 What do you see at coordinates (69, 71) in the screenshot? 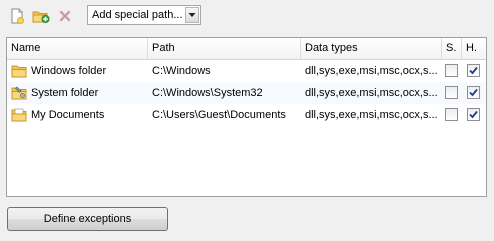
I see `row-name: Windows folder` at bounding box center [69, 71].